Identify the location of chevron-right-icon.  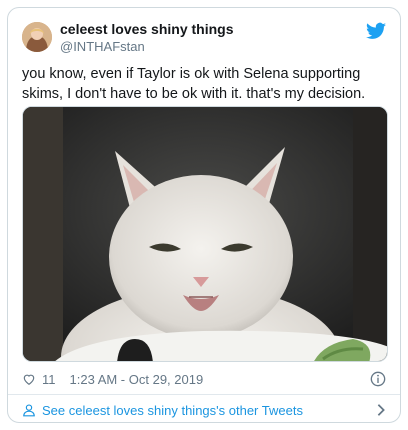
(381, 410).